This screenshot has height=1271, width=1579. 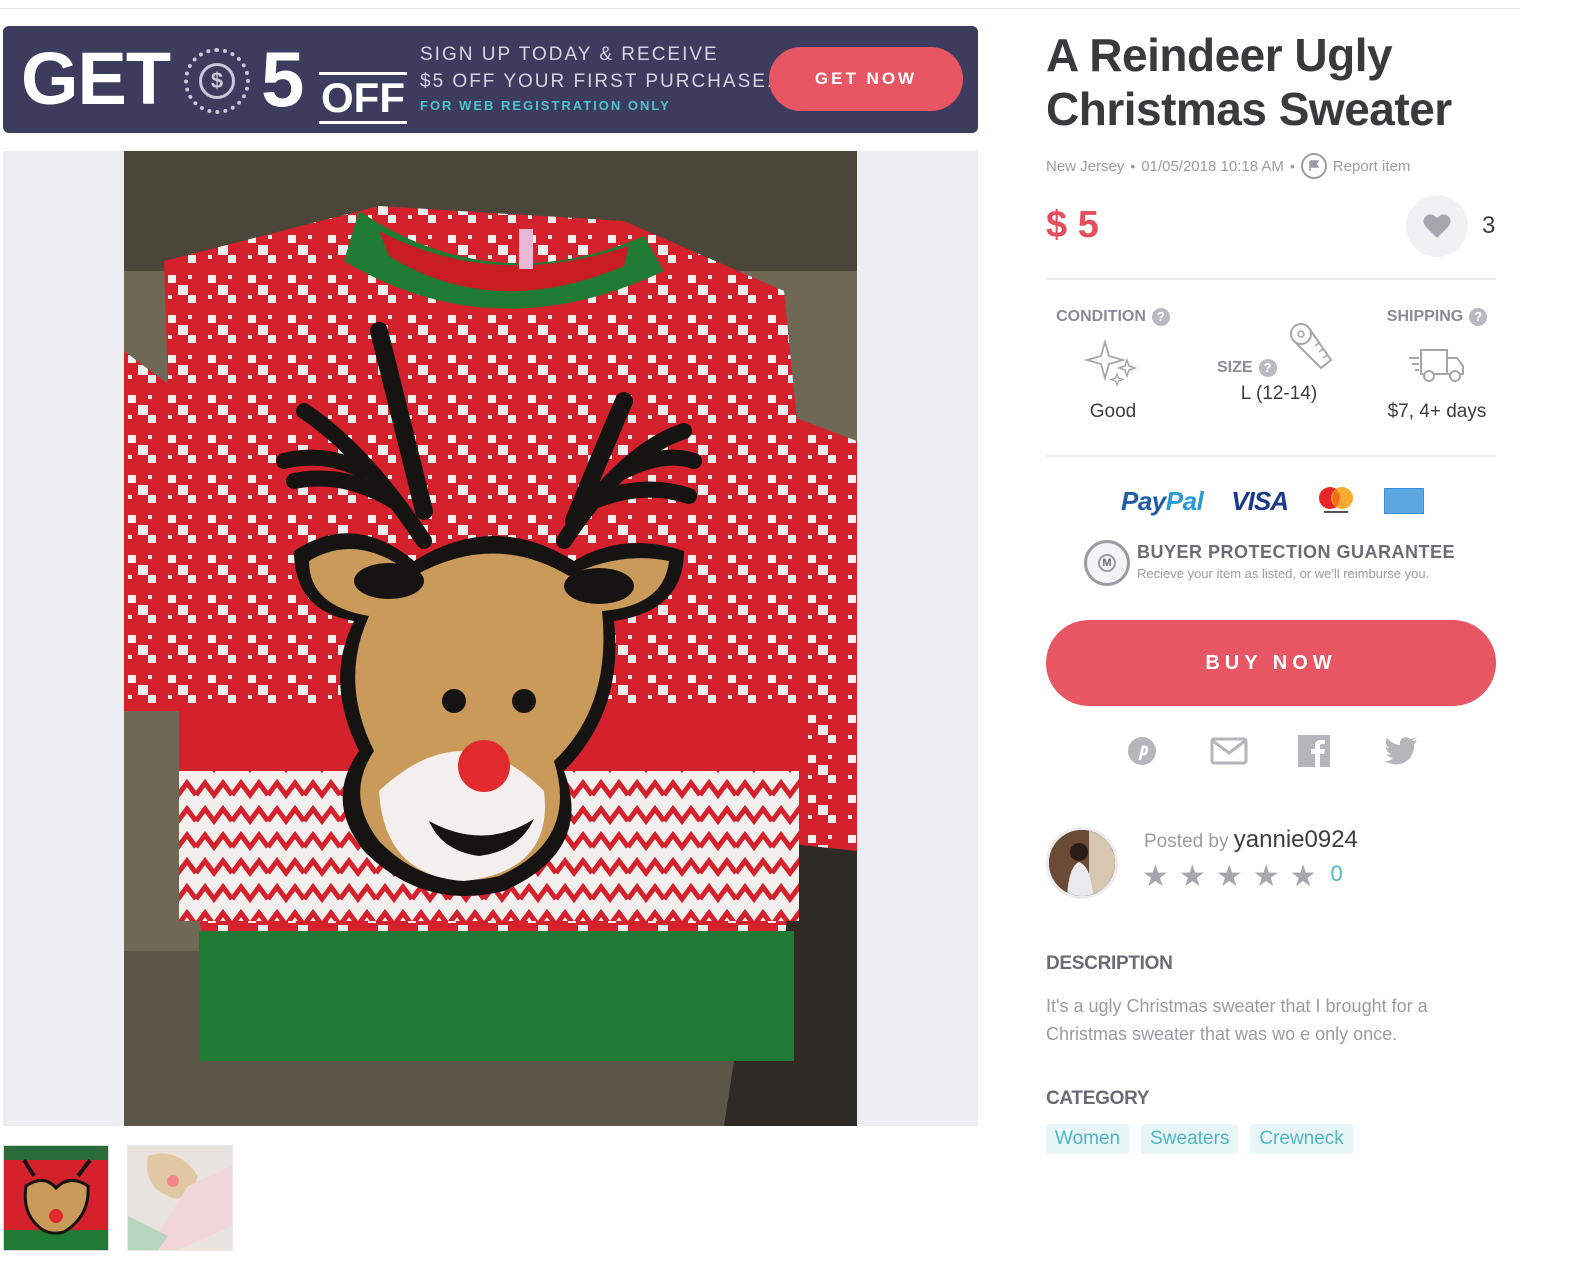 What do you see at coordinates (96, 78) in the screenshot?
I see `promo-get-text: GET` at bounding box center [96, 78].